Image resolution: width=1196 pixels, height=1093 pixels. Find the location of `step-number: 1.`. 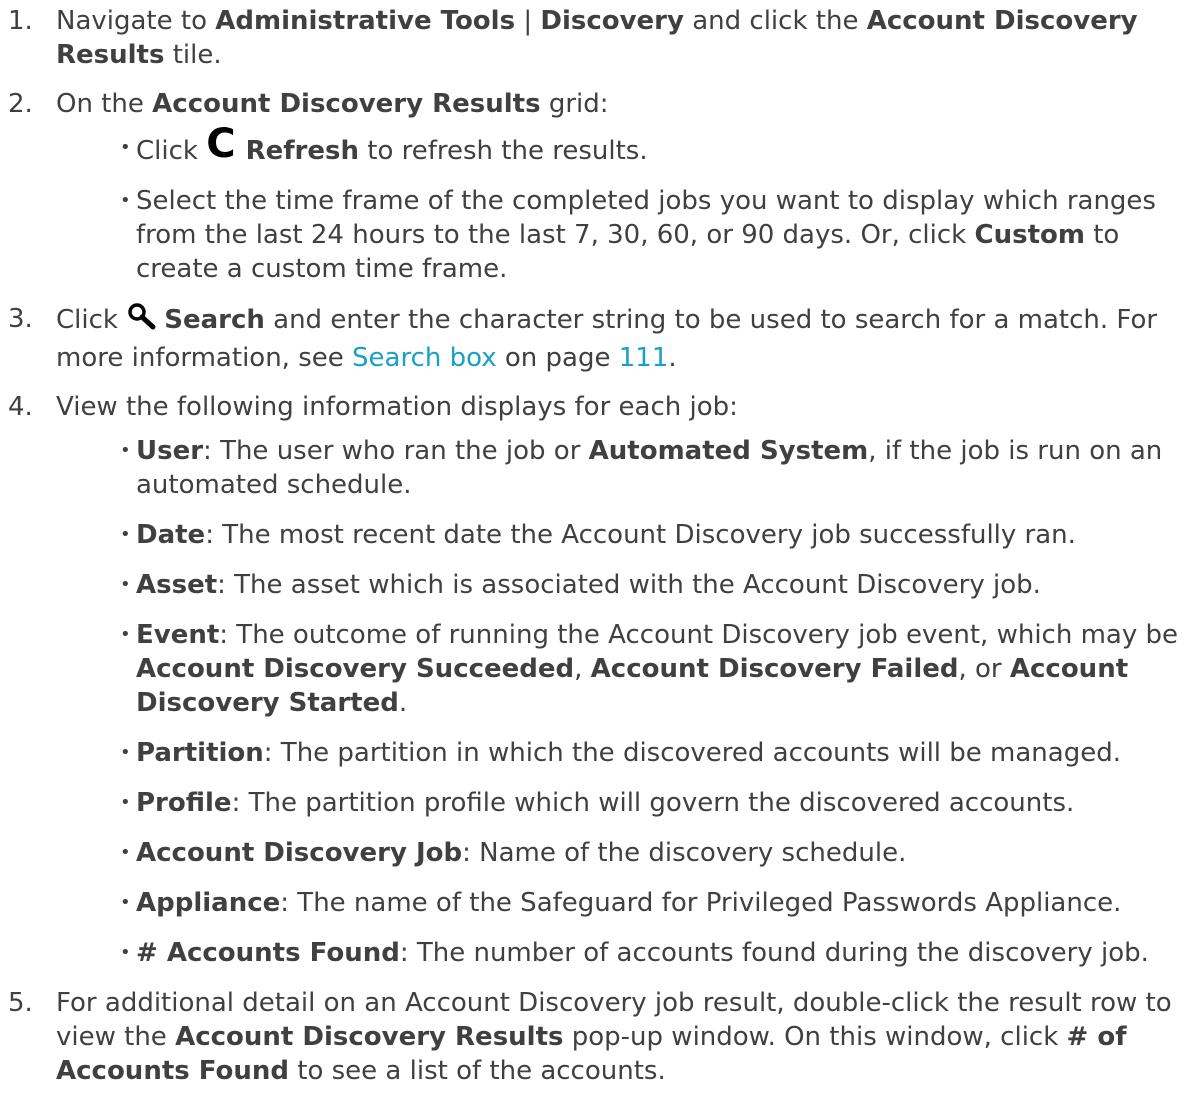

step-number: 1. is located at coordinates (20, 21).